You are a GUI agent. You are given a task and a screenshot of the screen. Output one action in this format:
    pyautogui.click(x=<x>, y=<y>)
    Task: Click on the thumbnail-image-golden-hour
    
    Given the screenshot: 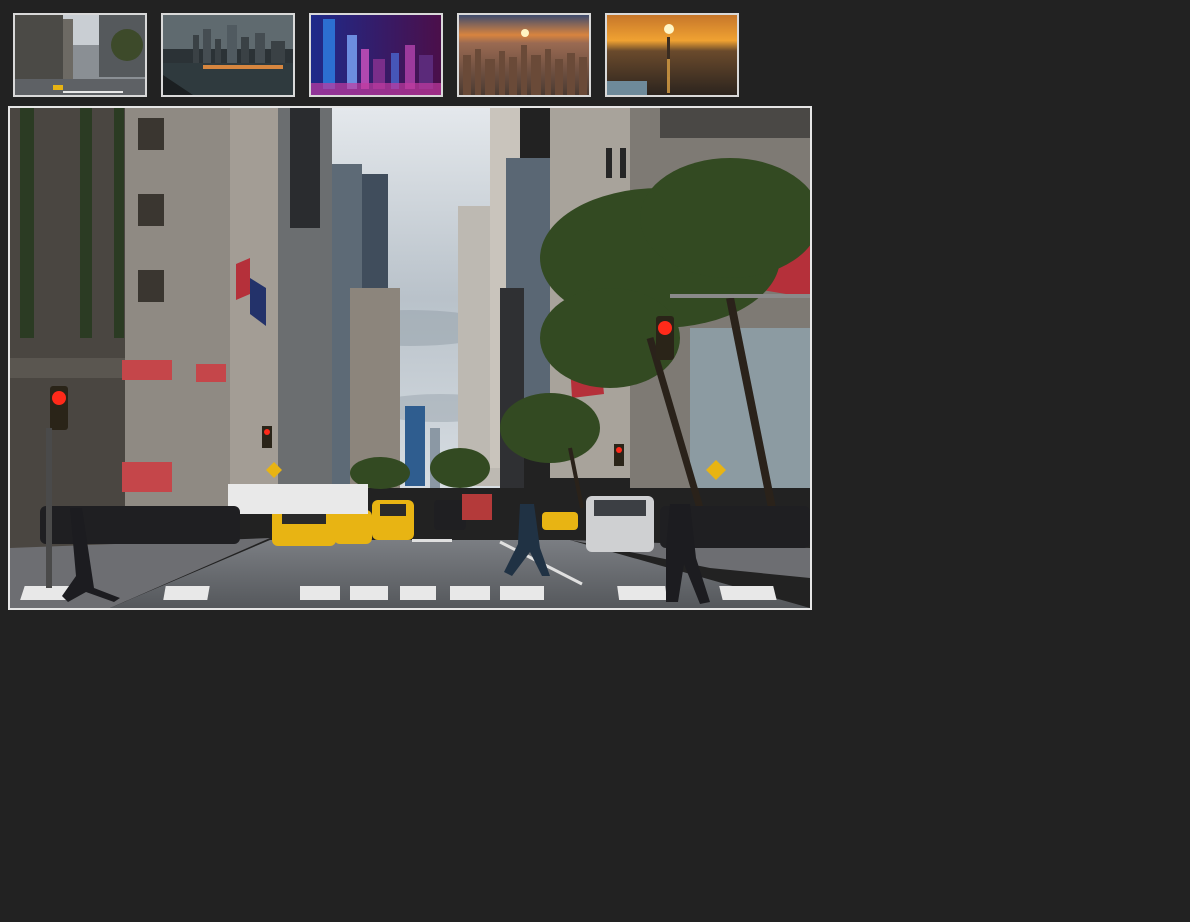 What is the action you would take?
    pyautogui.click(x=672, y=55)
    